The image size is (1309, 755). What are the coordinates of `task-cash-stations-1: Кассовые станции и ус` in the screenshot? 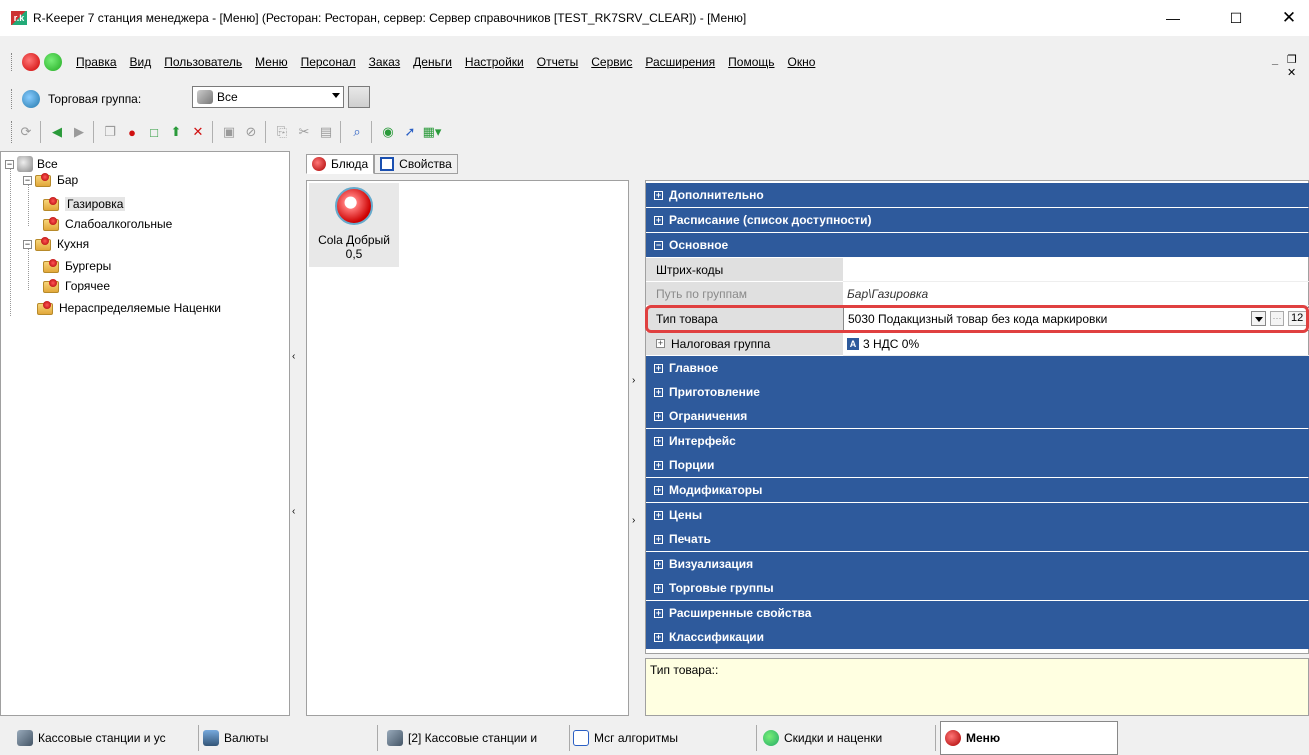 It's located at (106, 738).